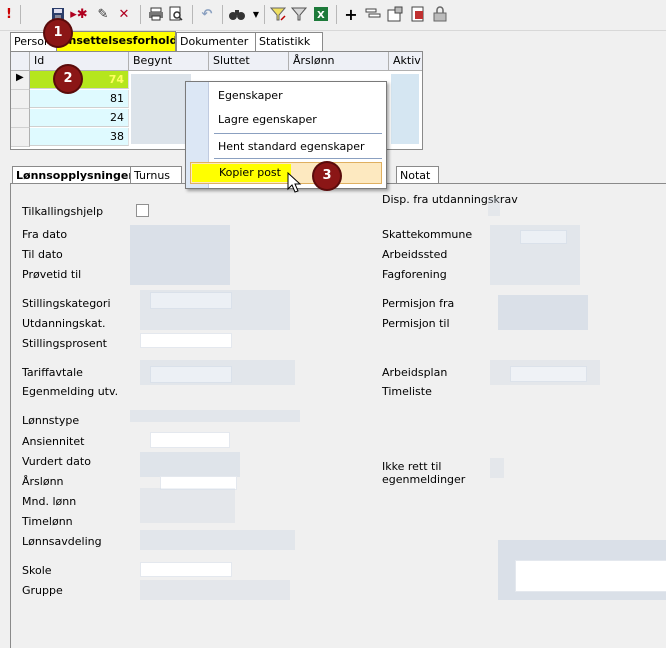 Image resolution: width=666 pixels, height=648 pixels. I want to click on toolbar: ! ▸✱ ✎ ✕ ↶ ▼ X +, so click(333, 15).